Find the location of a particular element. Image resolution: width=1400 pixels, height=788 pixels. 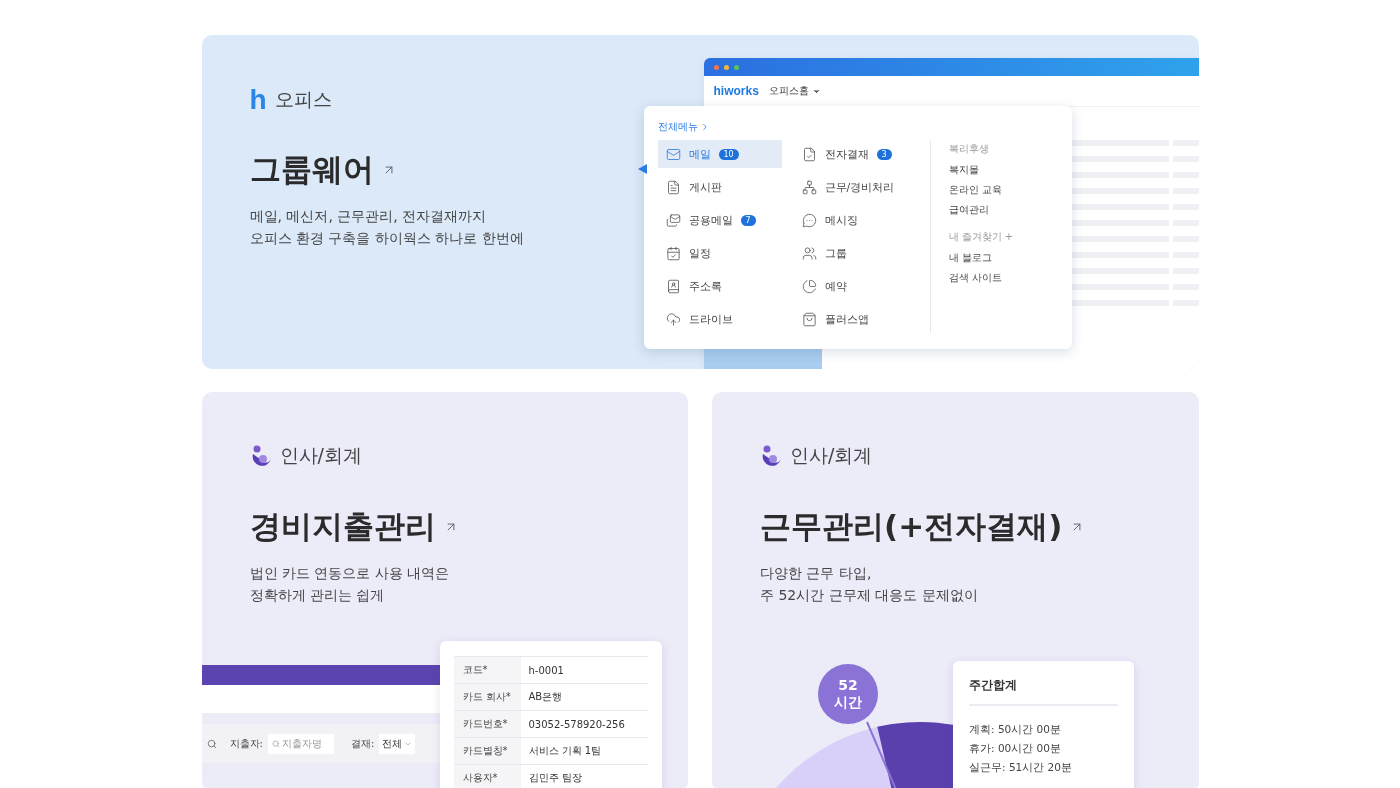

hours-badge: 52 시간 is located at coordinates (848, 694).